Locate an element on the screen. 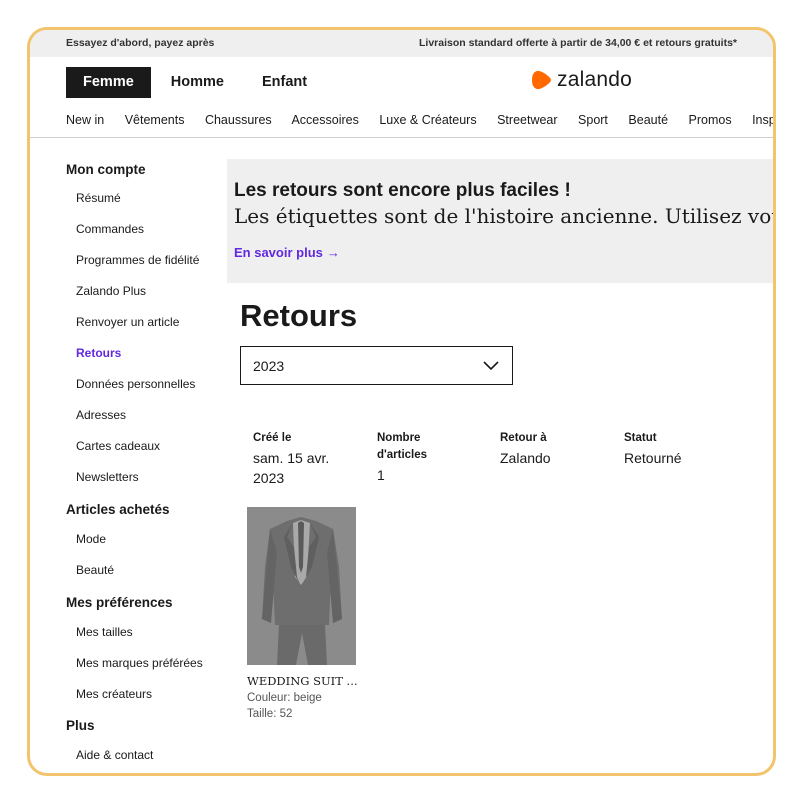 This screenshot has height=800, width=800. learn-more-link: En savoir plus → is located at coordinates (287, 252).